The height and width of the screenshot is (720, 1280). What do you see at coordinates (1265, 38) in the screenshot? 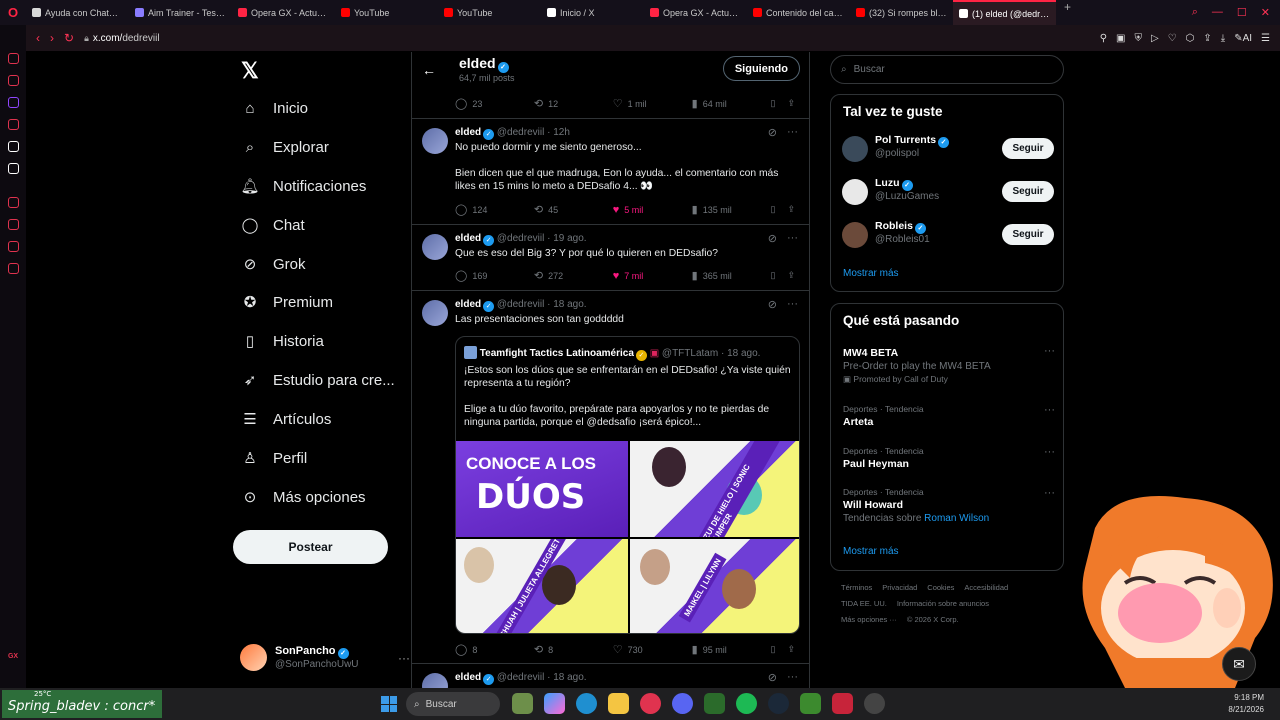
I see `menu-icon: ☰` at bounding box center [1265, 38].